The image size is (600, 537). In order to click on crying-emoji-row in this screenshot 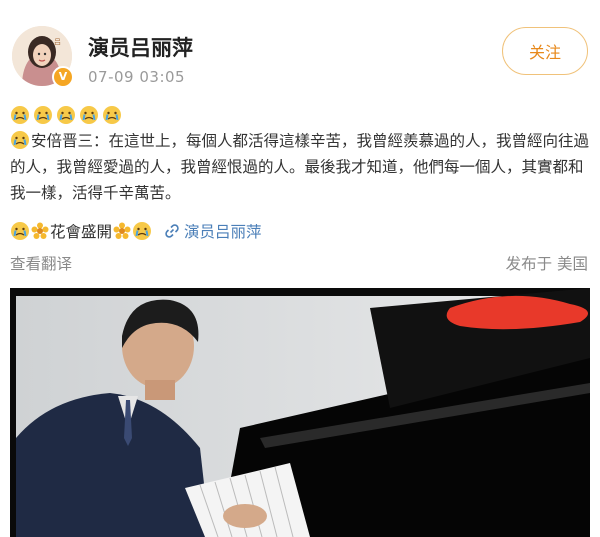, I will do `click(66, 115)`.